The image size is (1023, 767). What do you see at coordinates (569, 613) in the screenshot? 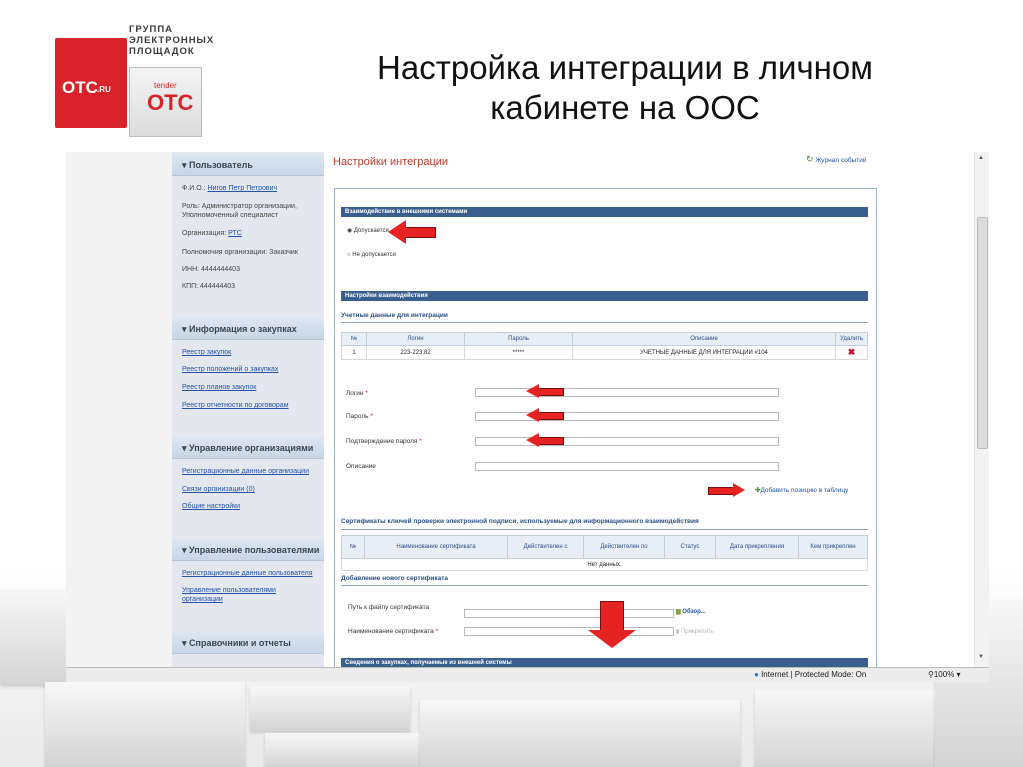
I see `cert-path-input` at bounding box center [569, 613].